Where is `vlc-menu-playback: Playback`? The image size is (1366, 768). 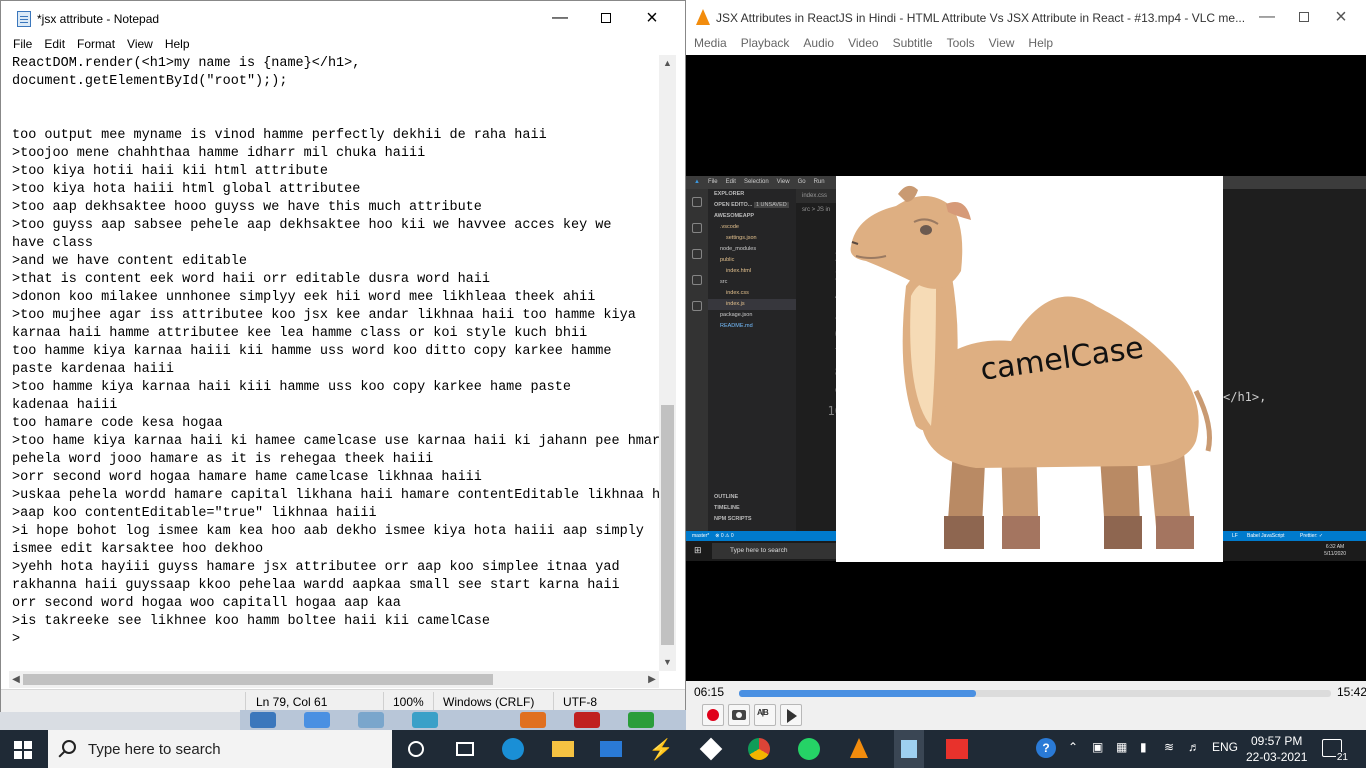 vlc-menu-playback: Playback is located at coordinates (765, 43).